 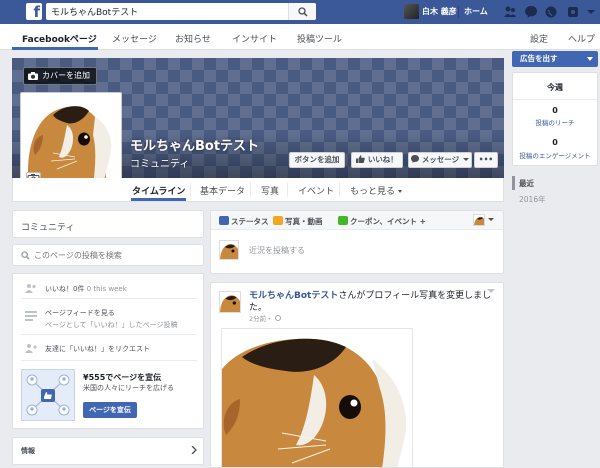 I want to click on composer-avatar, so click(x=229, y=250).